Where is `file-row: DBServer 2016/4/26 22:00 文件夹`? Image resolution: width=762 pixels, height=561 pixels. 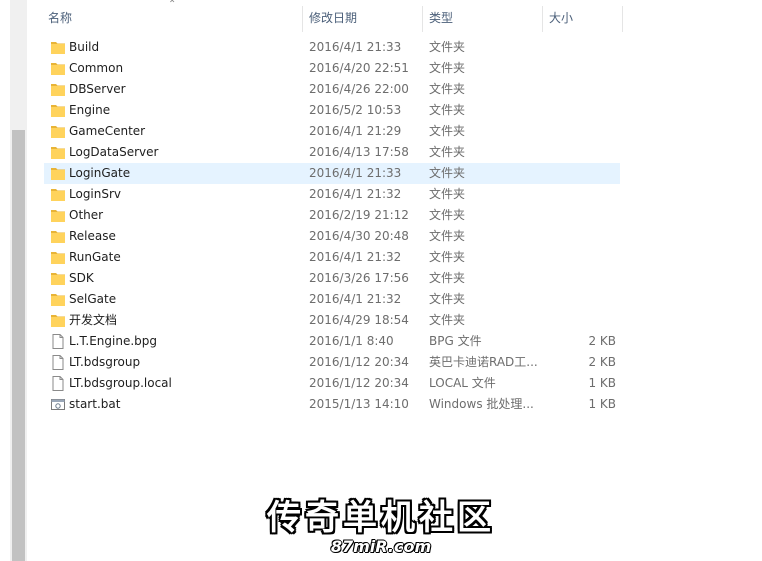 file-row: DBServer 2016/4/26 22:00 文件夹 is located at coordinates (332, 89).